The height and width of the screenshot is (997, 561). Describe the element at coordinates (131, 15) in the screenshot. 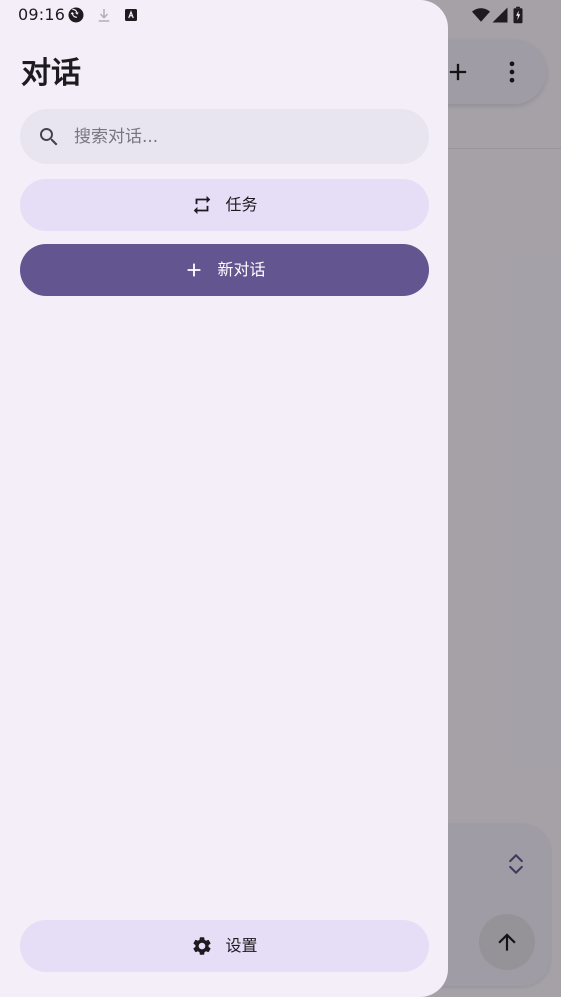

I see `keyboard-a-icon` at that location.